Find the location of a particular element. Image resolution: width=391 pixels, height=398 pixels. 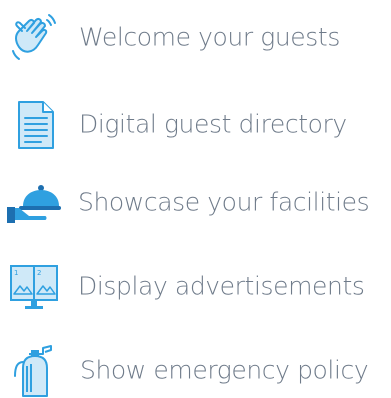

feature-emergency-policy: Show emergency policy is located at coordinates (195, 369).